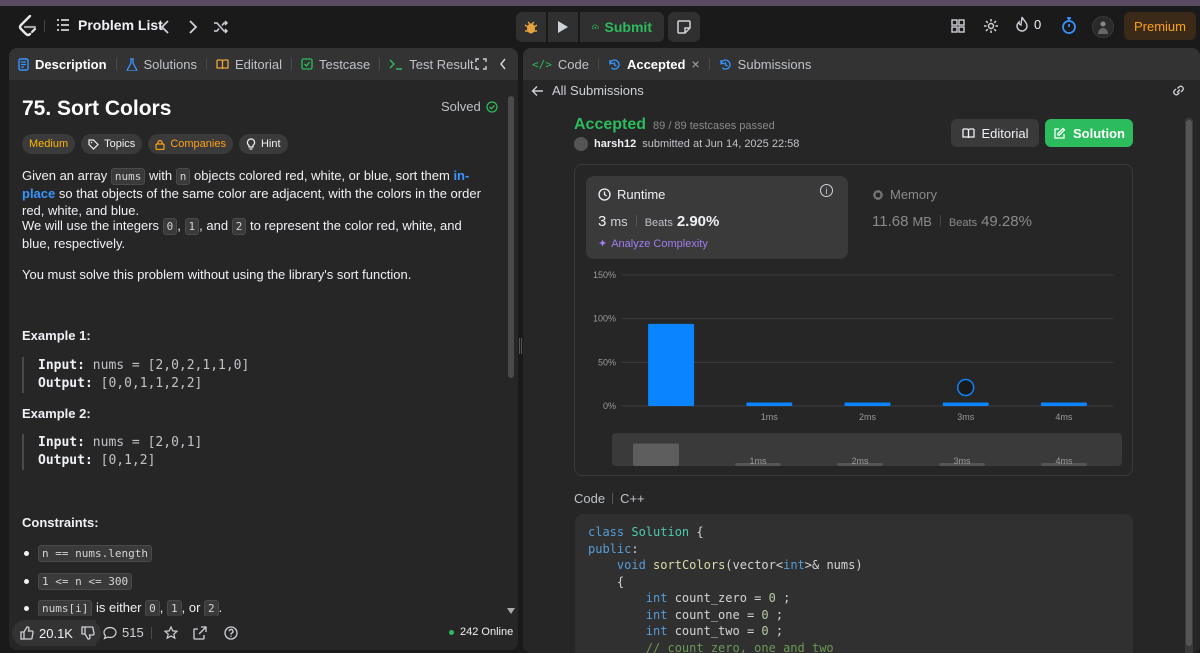 This screenshot has width=1200, height=653. I want to click on submitter-avatar, so click(581, 144).